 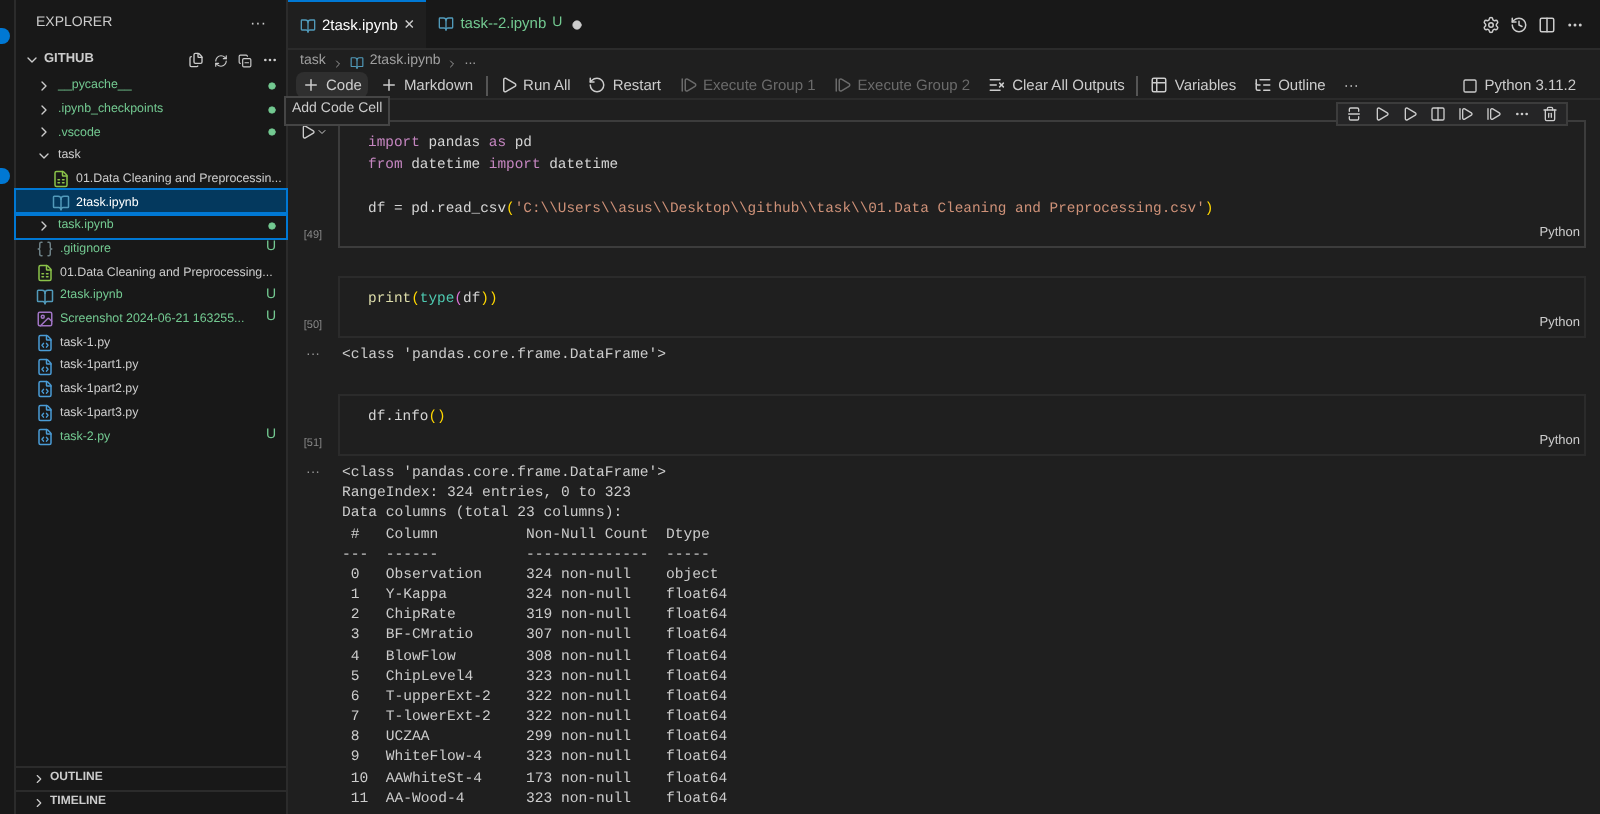 I want to click on split-editor-icon, so click(x=1547, y=24).